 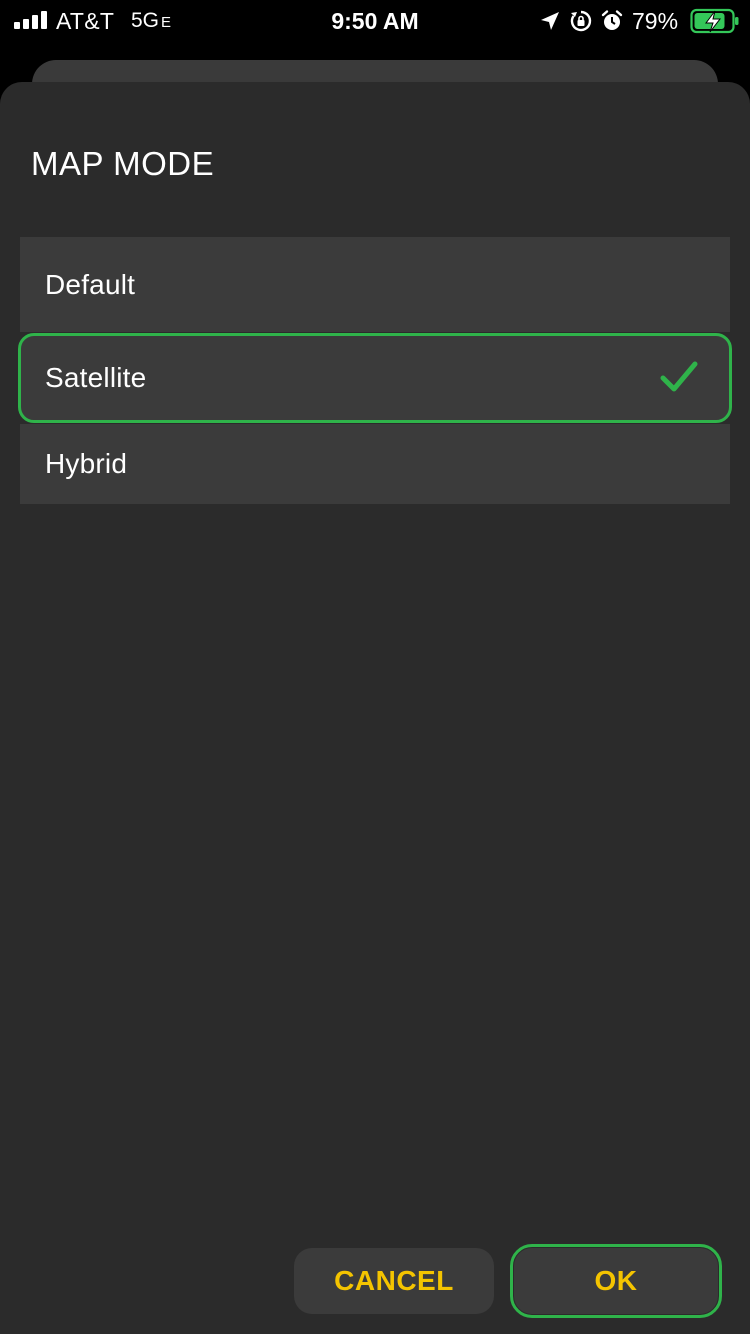 What do you see at coordinates (550, 21) in the screenshot?
I see `location-arrow-icon` at bounding box center [550, 21].